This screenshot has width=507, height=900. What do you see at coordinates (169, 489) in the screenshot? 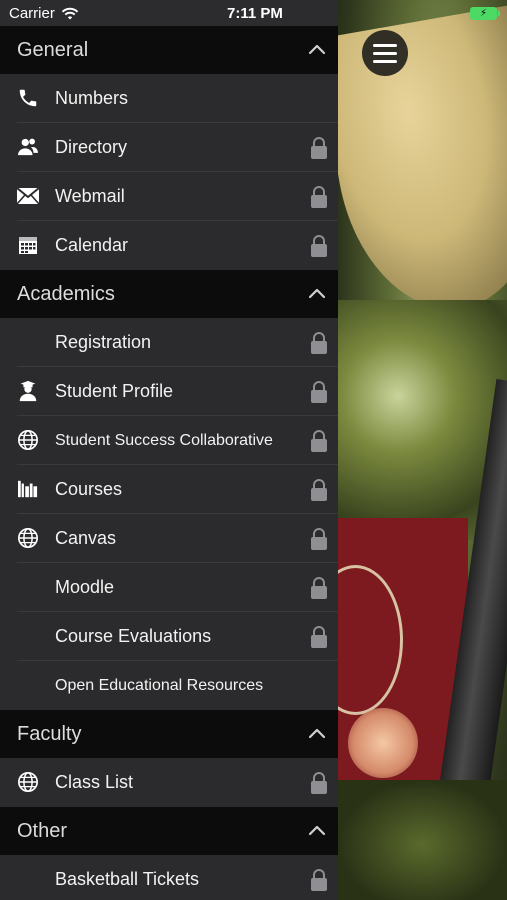
I see `menu-item-courses: Courses` at bounding box center [169, 489].